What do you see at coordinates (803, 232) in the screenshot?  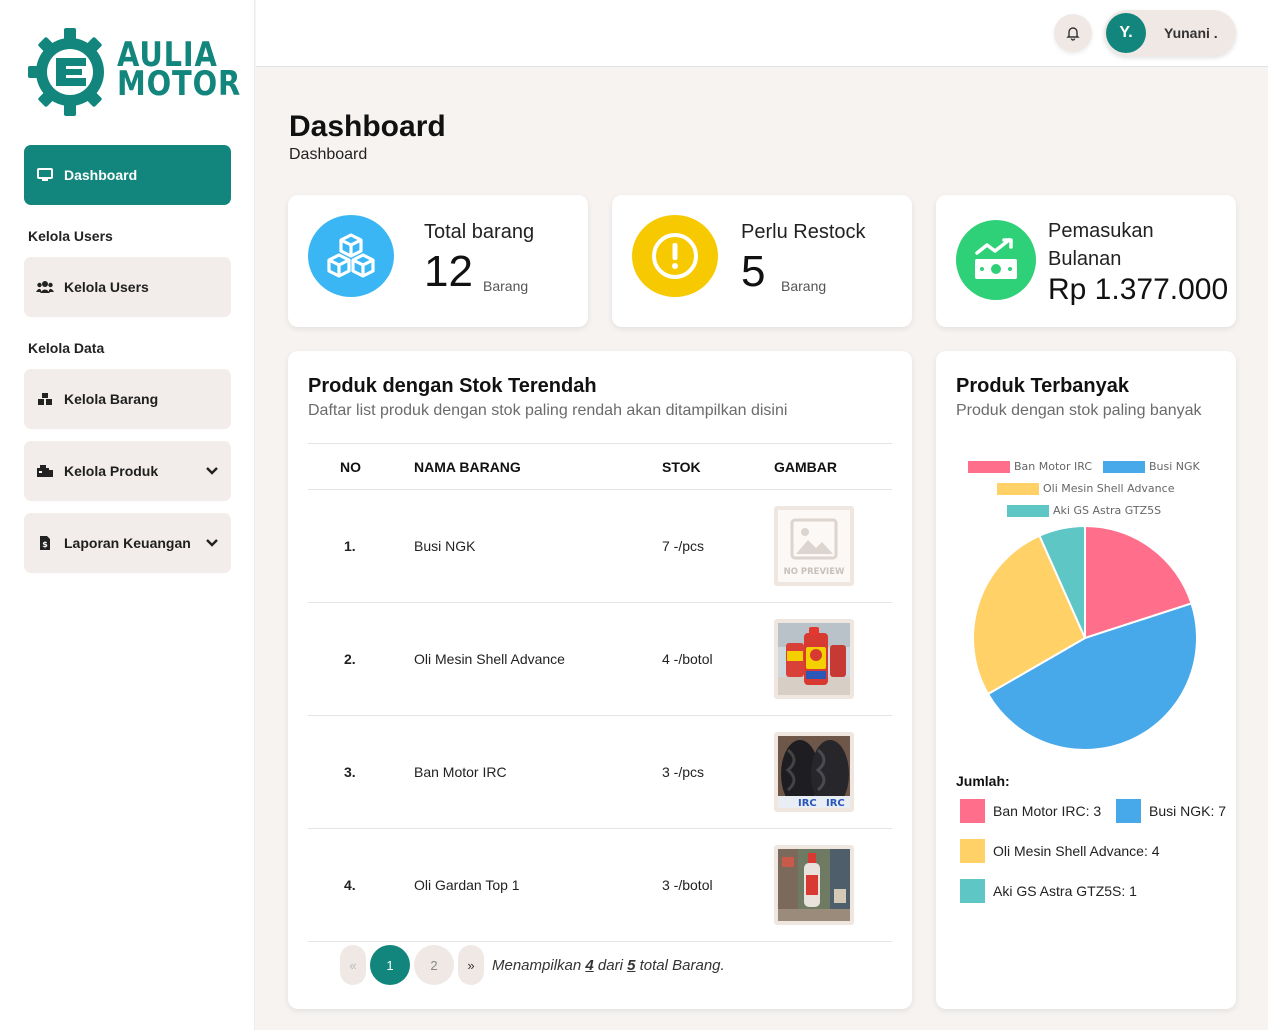 I see `stat-label: Perlu Restock` at bounding box center [803, 232].